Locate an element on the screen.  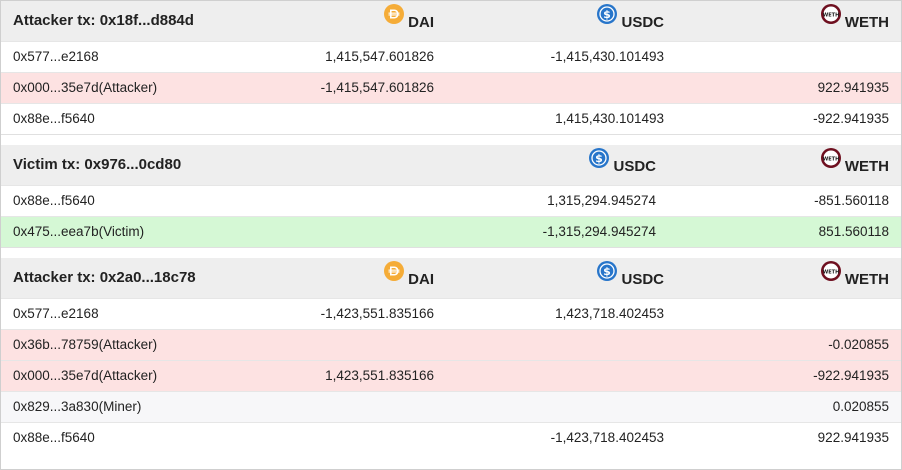
tx-title: Attacker tx: 0x2a0...18c78 is located at coordinates (116, 278).